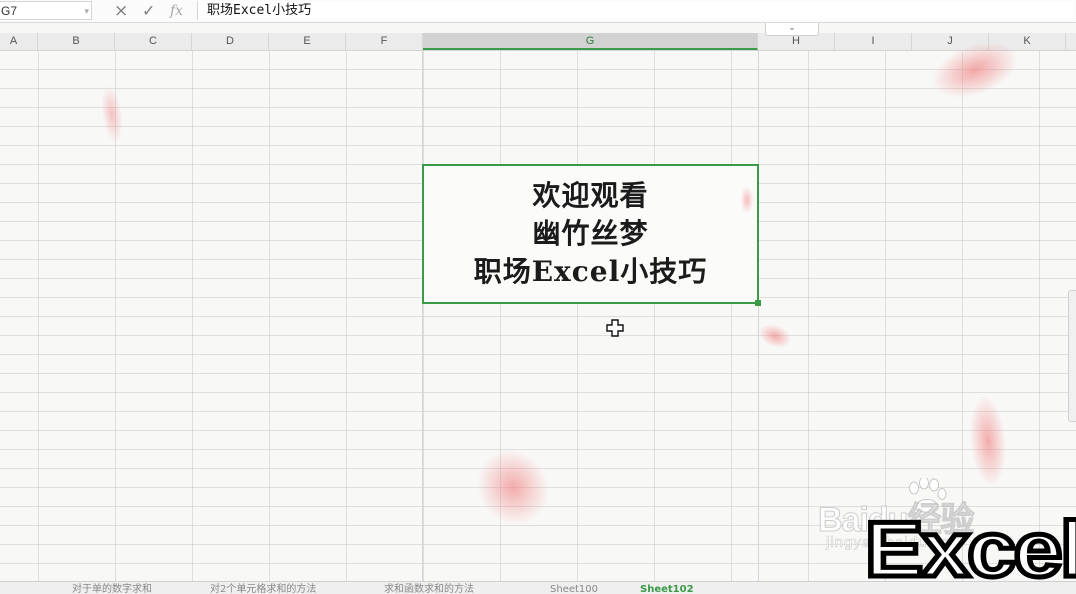  Describe the element at coordinates (758, 303) in the screenshot. I see `fill-handle` at that location.